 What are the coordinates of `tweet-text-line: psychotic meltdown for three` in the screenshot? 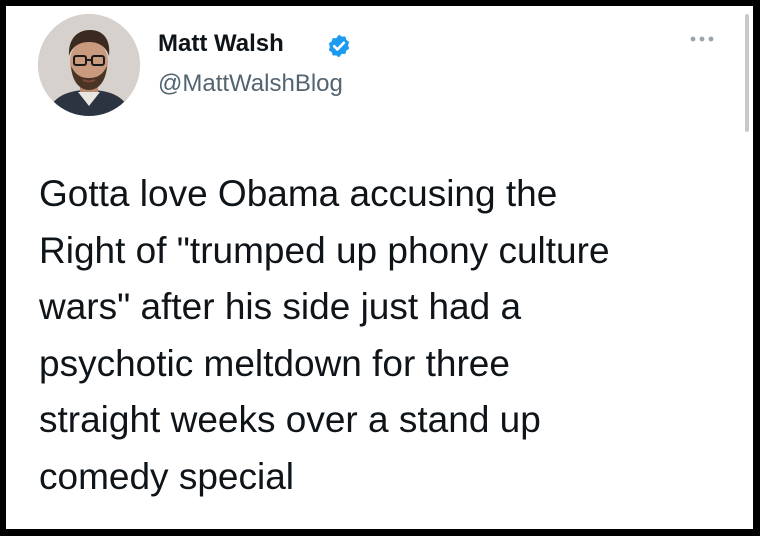 It's located at (274, 363).